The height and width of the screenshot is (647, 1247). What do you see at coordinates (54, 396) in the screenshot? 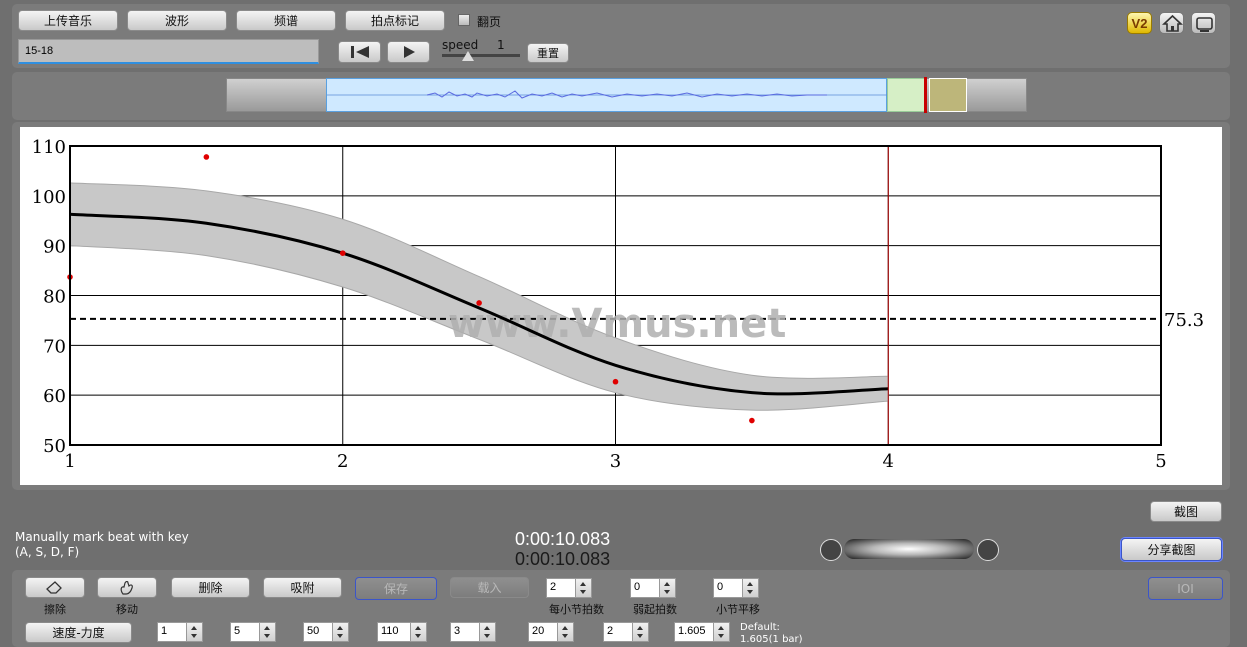
I see `y-tick-label: 60` at bounding box center [54, 396].